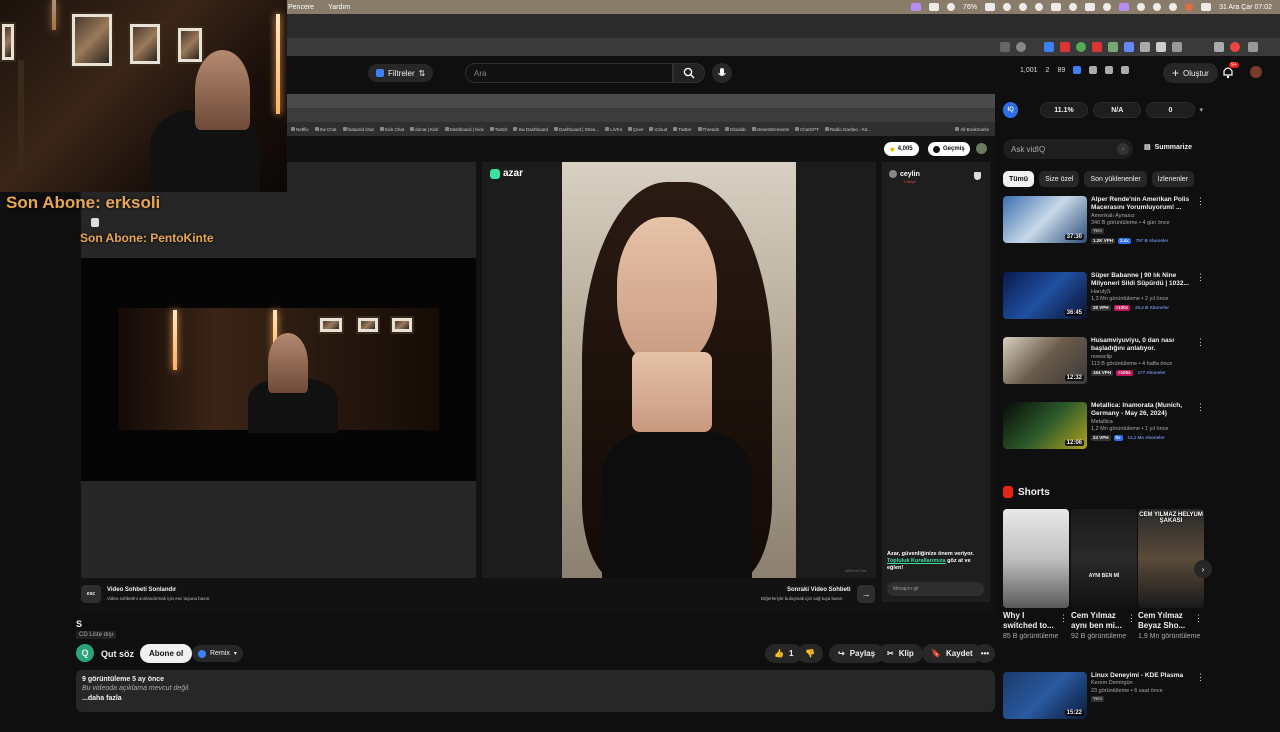 Image resolution: width=1280 pixels, height=732 pixels. Describe the element at coordinates (951, 7) in the screenshot. I see `vpn-icon` at that location.